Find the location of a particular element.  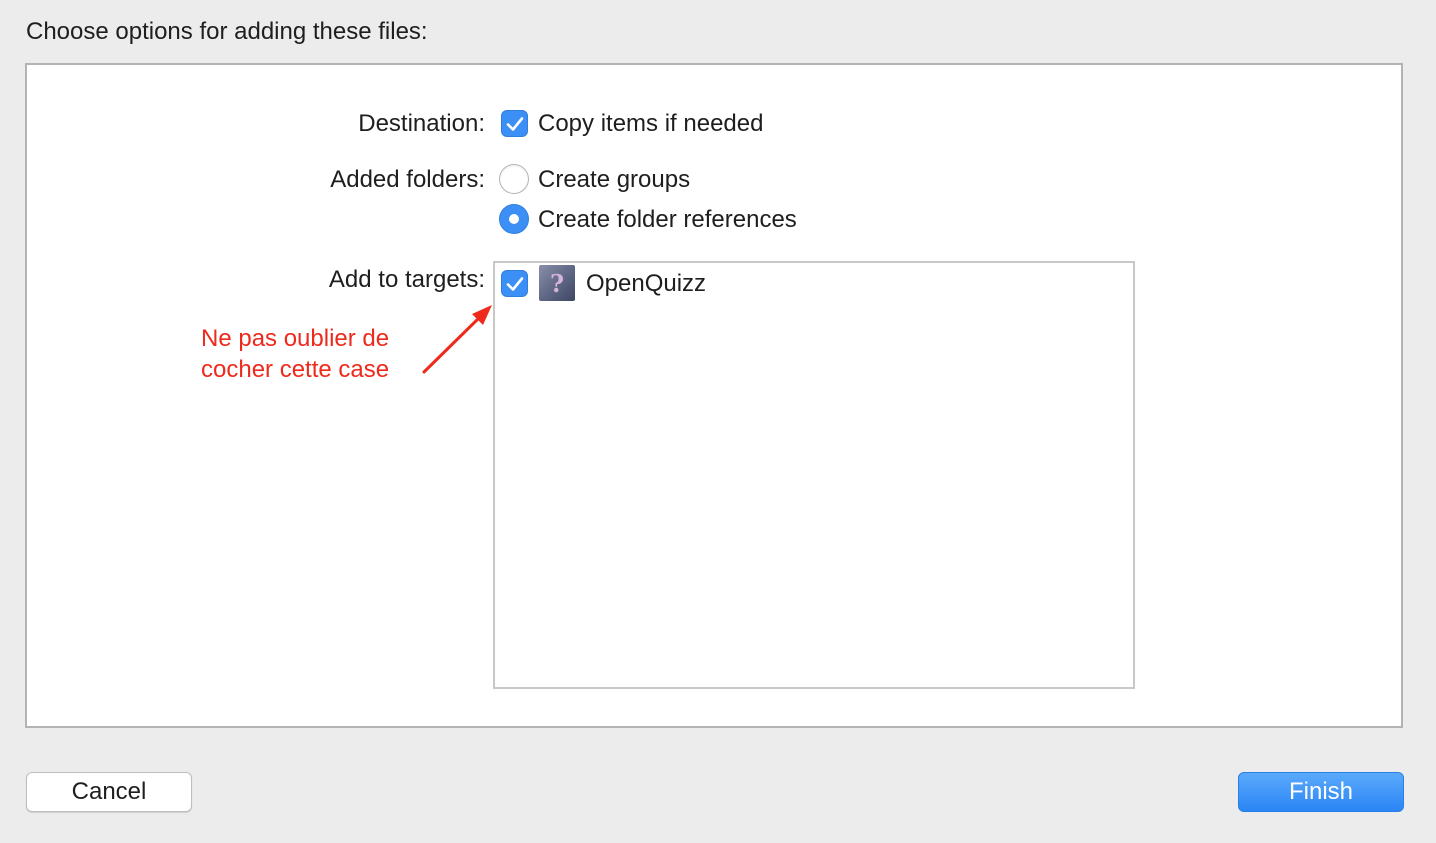

create-folder-references-radio is located at coordinates (514, 219).